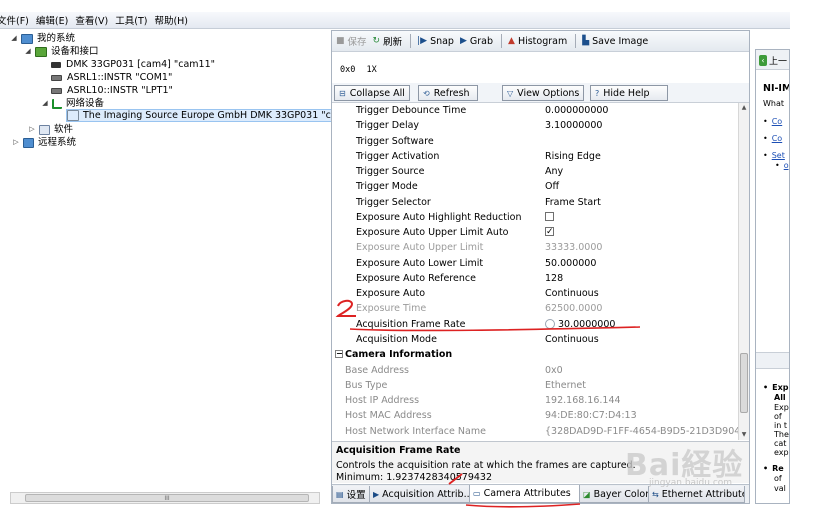 The image size is (814, 520). I want to click on tree-item-asrl10: ASRL10::INSTR "LPT1", so click(112, 90).